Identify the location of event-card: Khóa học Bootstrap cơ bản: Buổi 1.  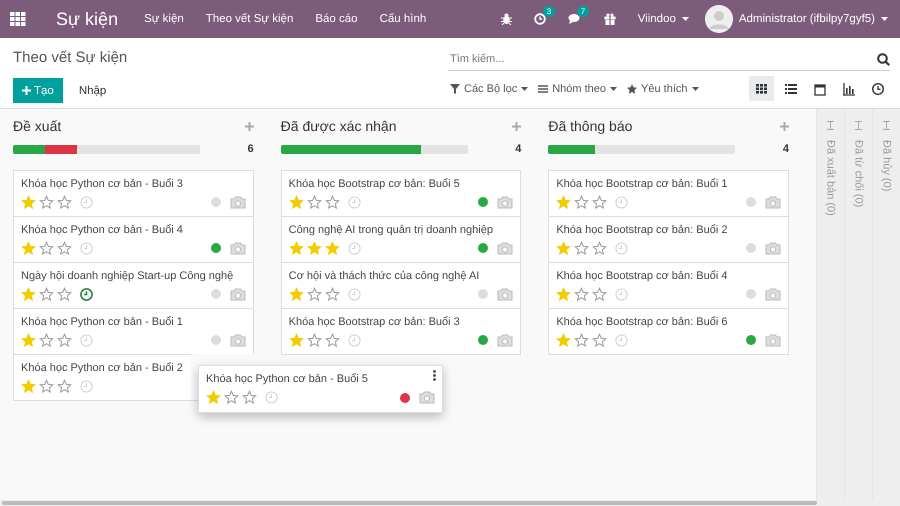
(669, 193).